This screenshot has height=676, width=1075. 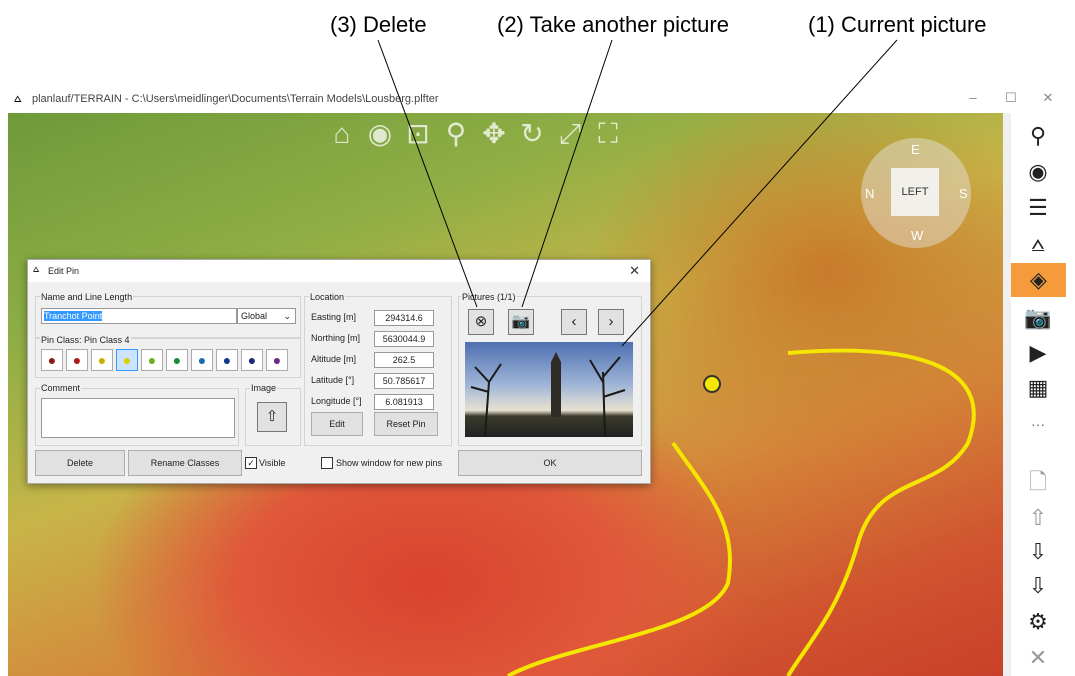 I want to click on home-icon: ⌂, so click(x=342, y=134).